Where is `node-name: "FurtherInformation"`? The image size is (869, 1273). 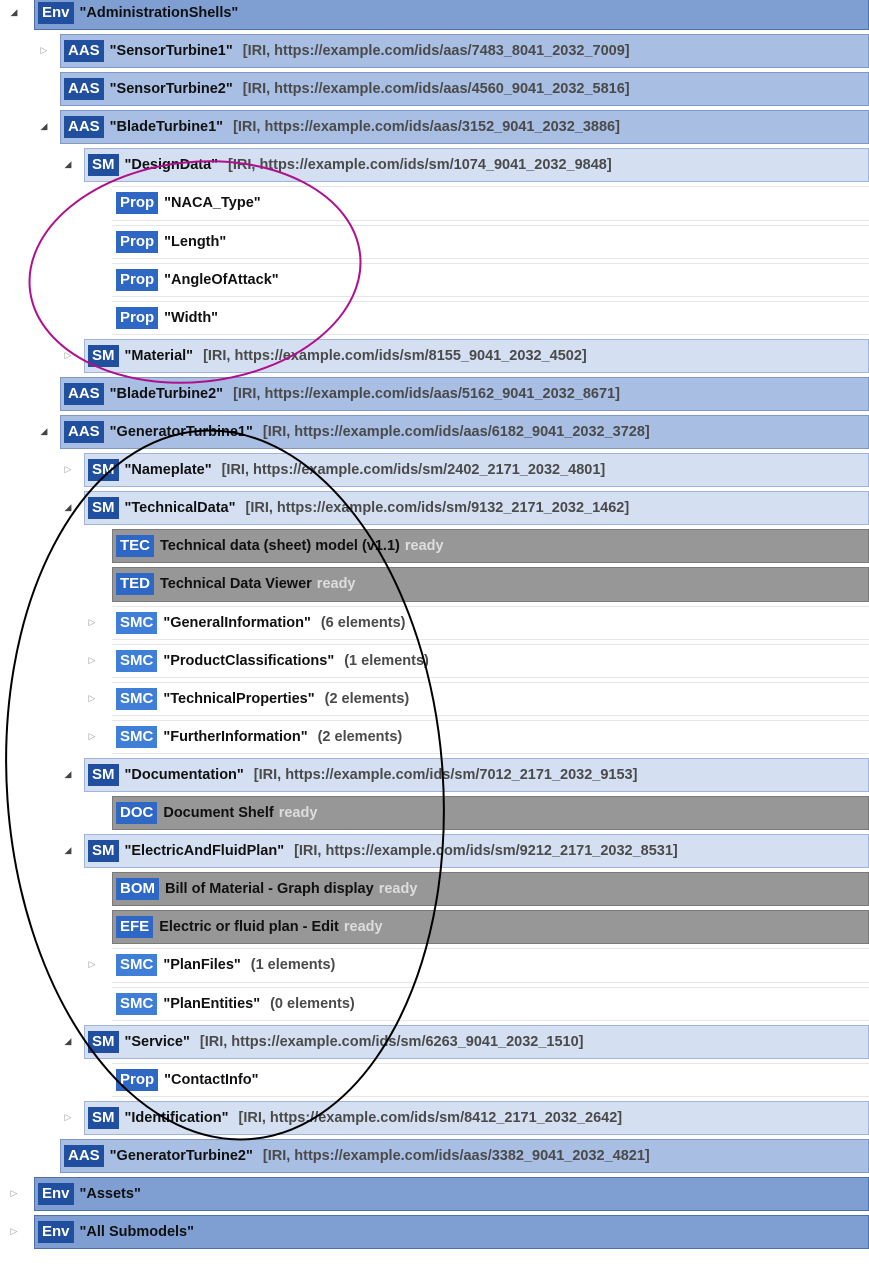 node-name: "FurtherInformation" is located at coordinates (235, 736).